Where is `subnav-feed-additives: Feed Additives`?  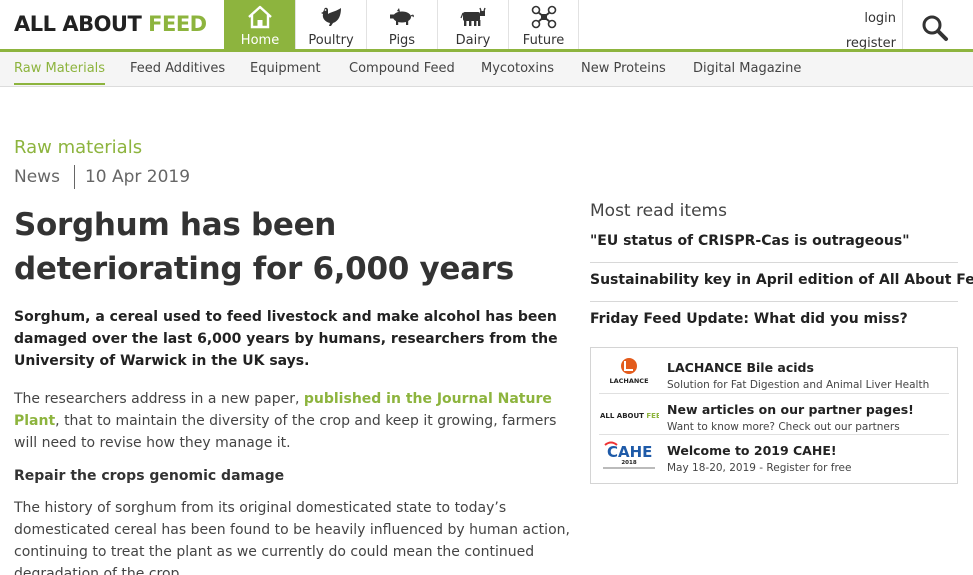 subnav-feed-additives: Feed Additives is located at coordinates (177, 69).